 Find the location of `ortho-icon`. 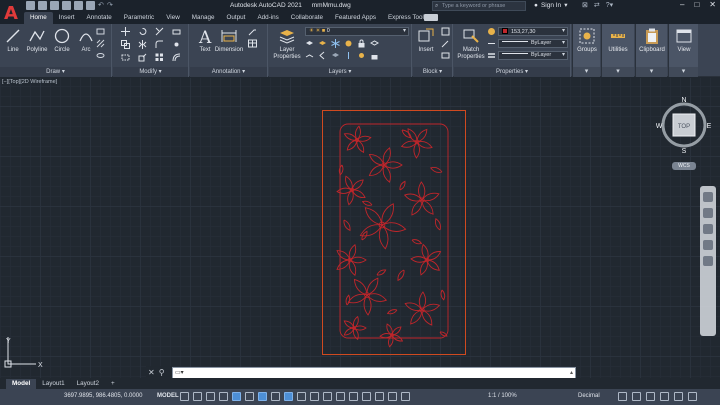

ortho-icon is located at coordinates (236, 396).